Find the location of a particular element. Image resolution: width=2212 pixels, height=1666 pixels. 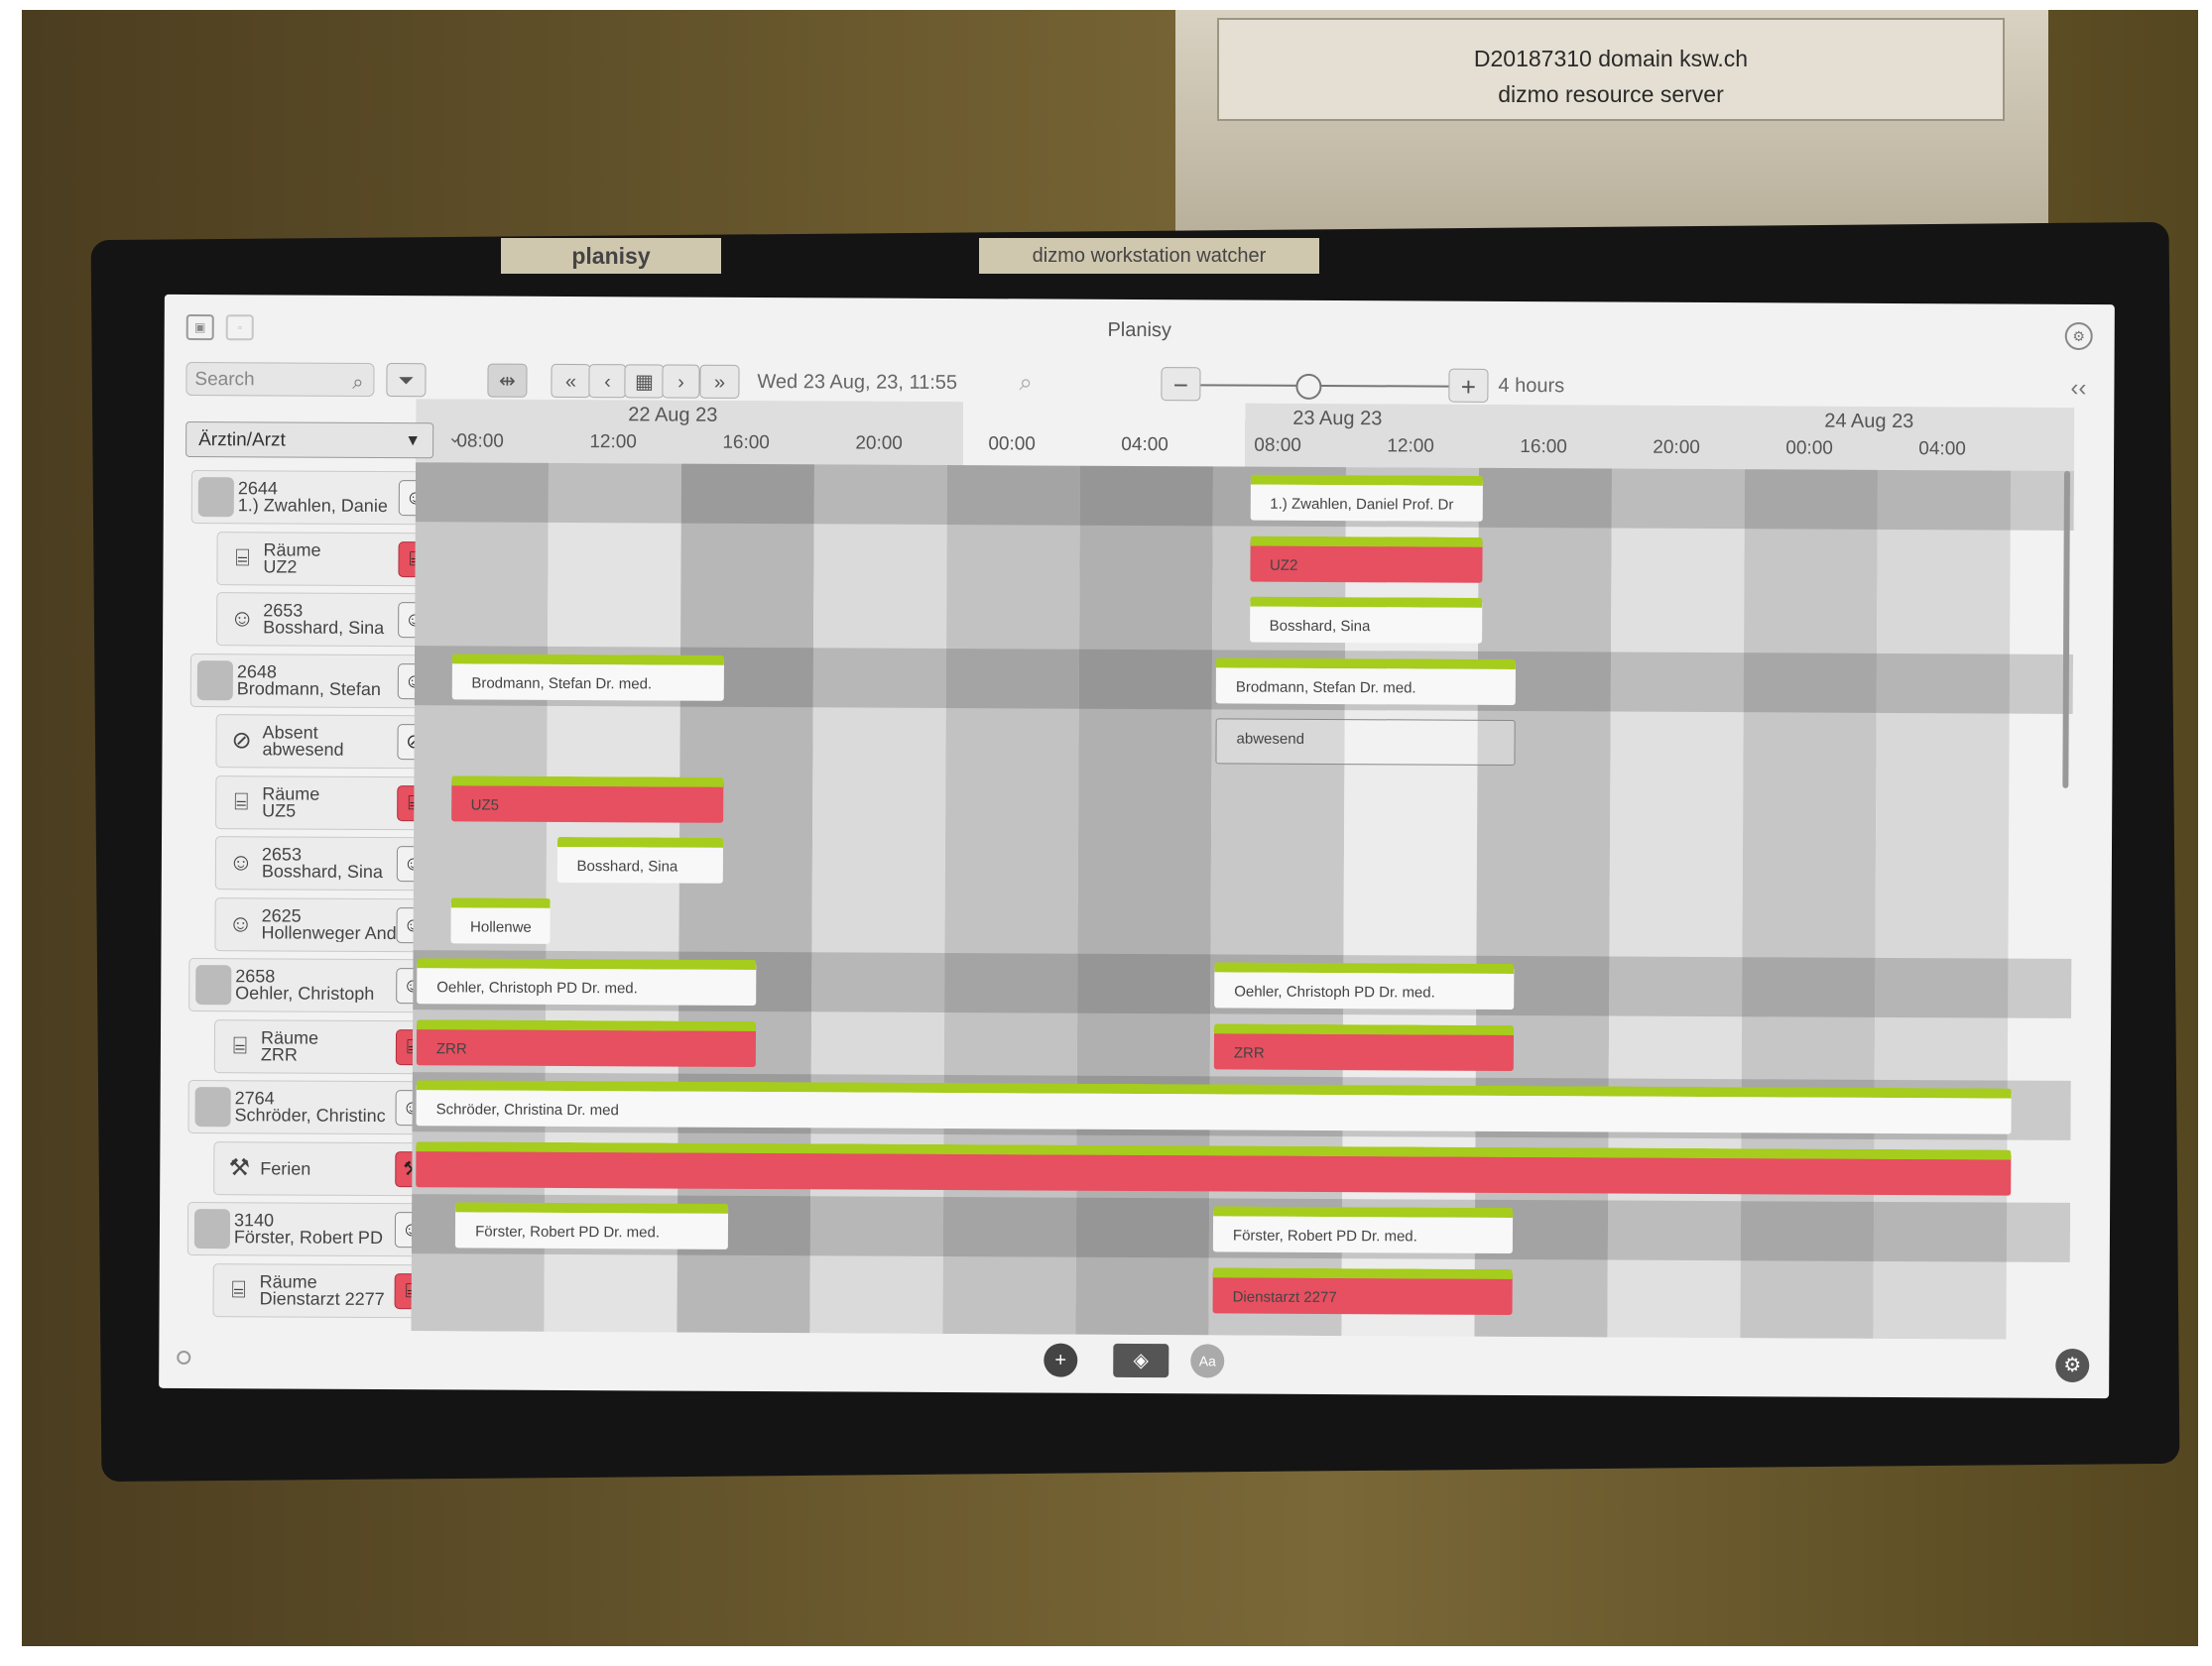

resource-row: 2658Oehler, Christoph☺ is located at coordinates (312, 985).